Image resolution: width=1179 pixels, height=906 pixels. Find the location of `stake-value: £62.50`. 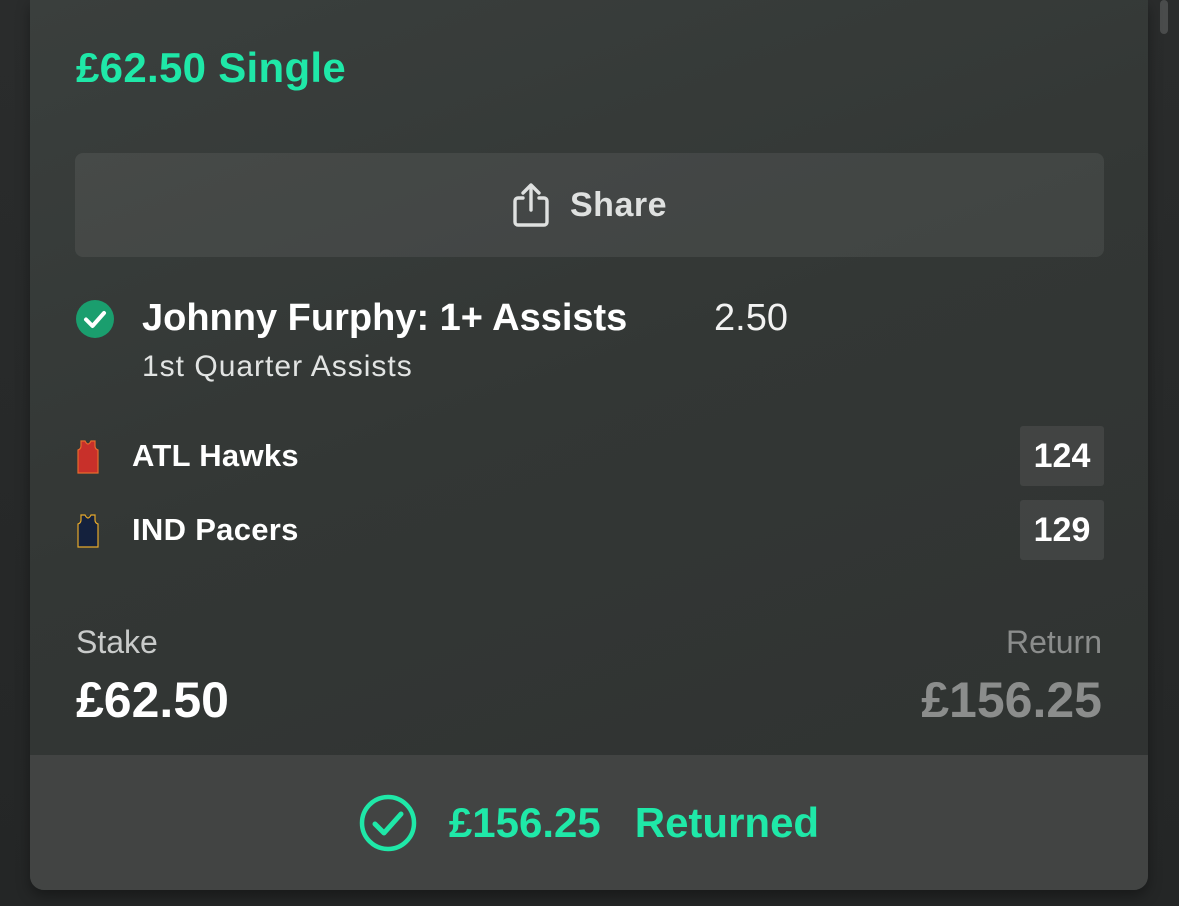

stake-value: £62.50 is located at coordinates (152, 700).